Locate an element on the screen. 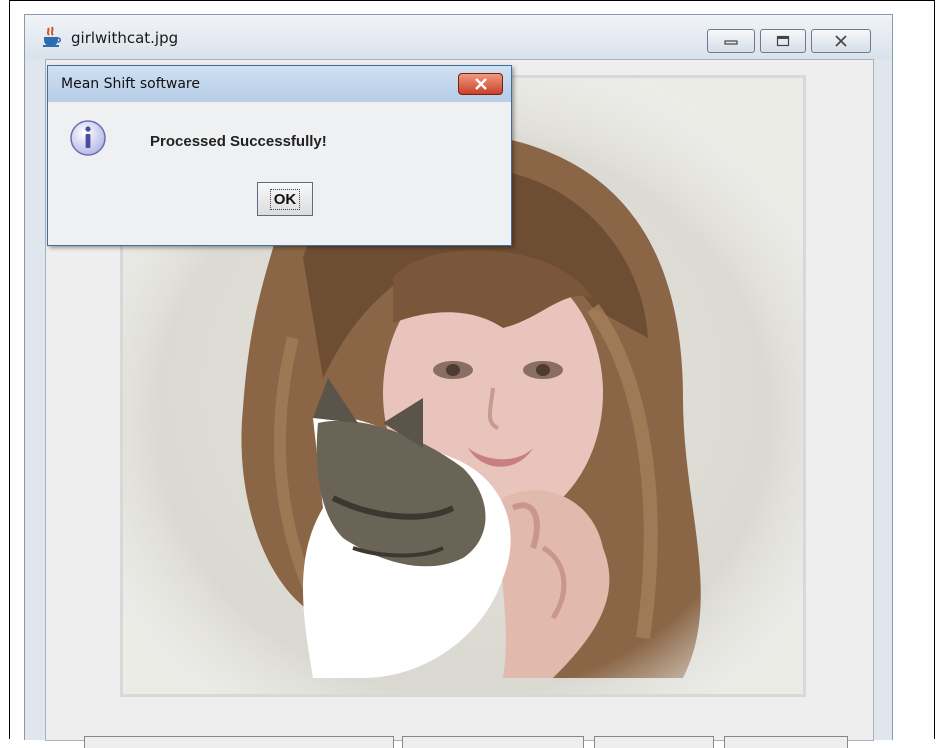 Image resolution: width=948 pixels, height=748 pixels. dialog-title: Mean Shift software is located at coordinates (130, 84).